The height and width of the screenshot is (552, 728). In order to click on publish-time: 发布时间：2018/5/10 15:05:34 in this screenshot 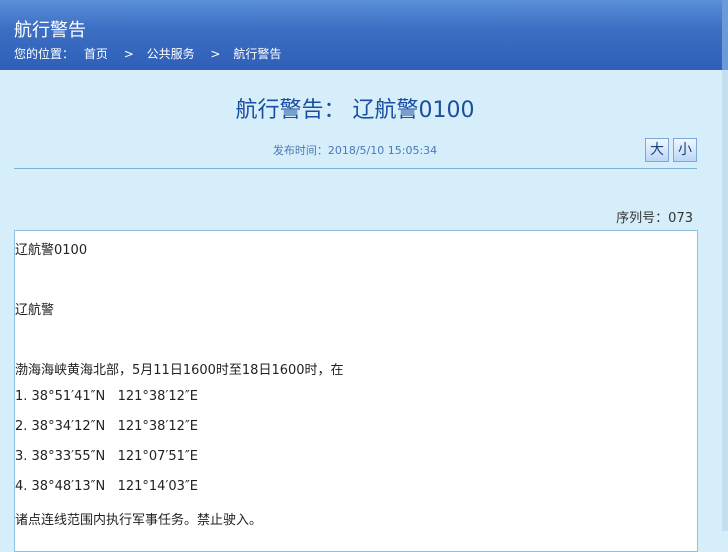, I will do `click(355, 150)`.